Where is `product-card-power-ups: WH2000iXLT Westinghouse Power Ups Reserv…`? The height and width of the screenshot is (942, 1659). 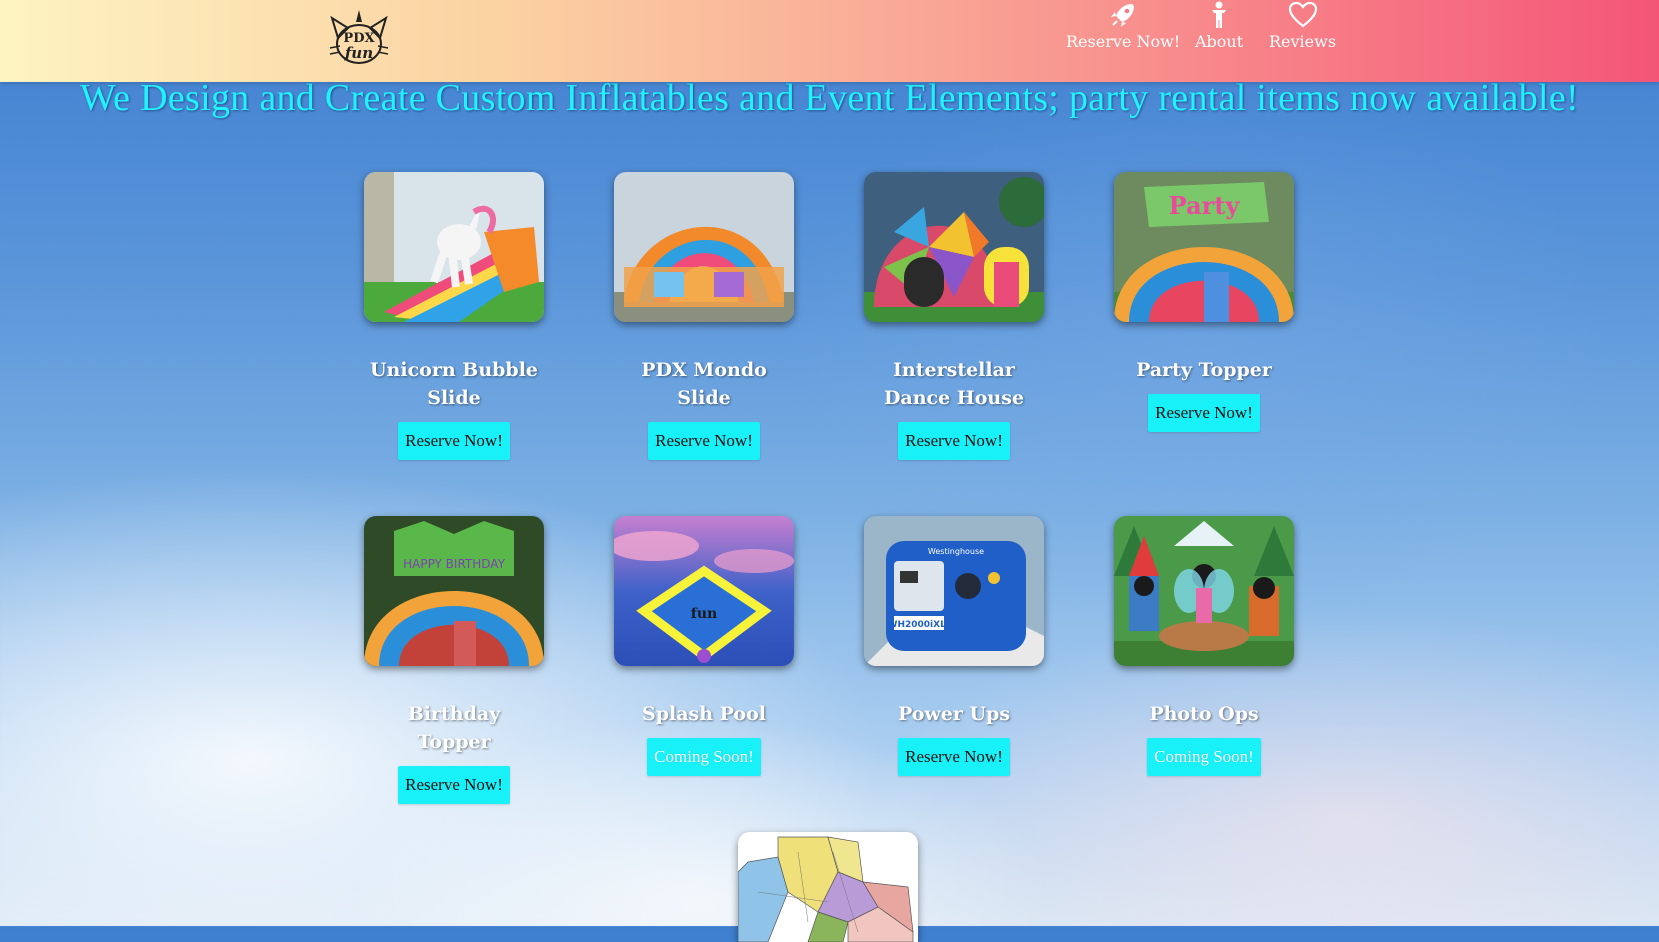 product-card-power-ups: WH2000iXLT Westinghouse Power Ups Reserv… is located at coordinates (954, 646).